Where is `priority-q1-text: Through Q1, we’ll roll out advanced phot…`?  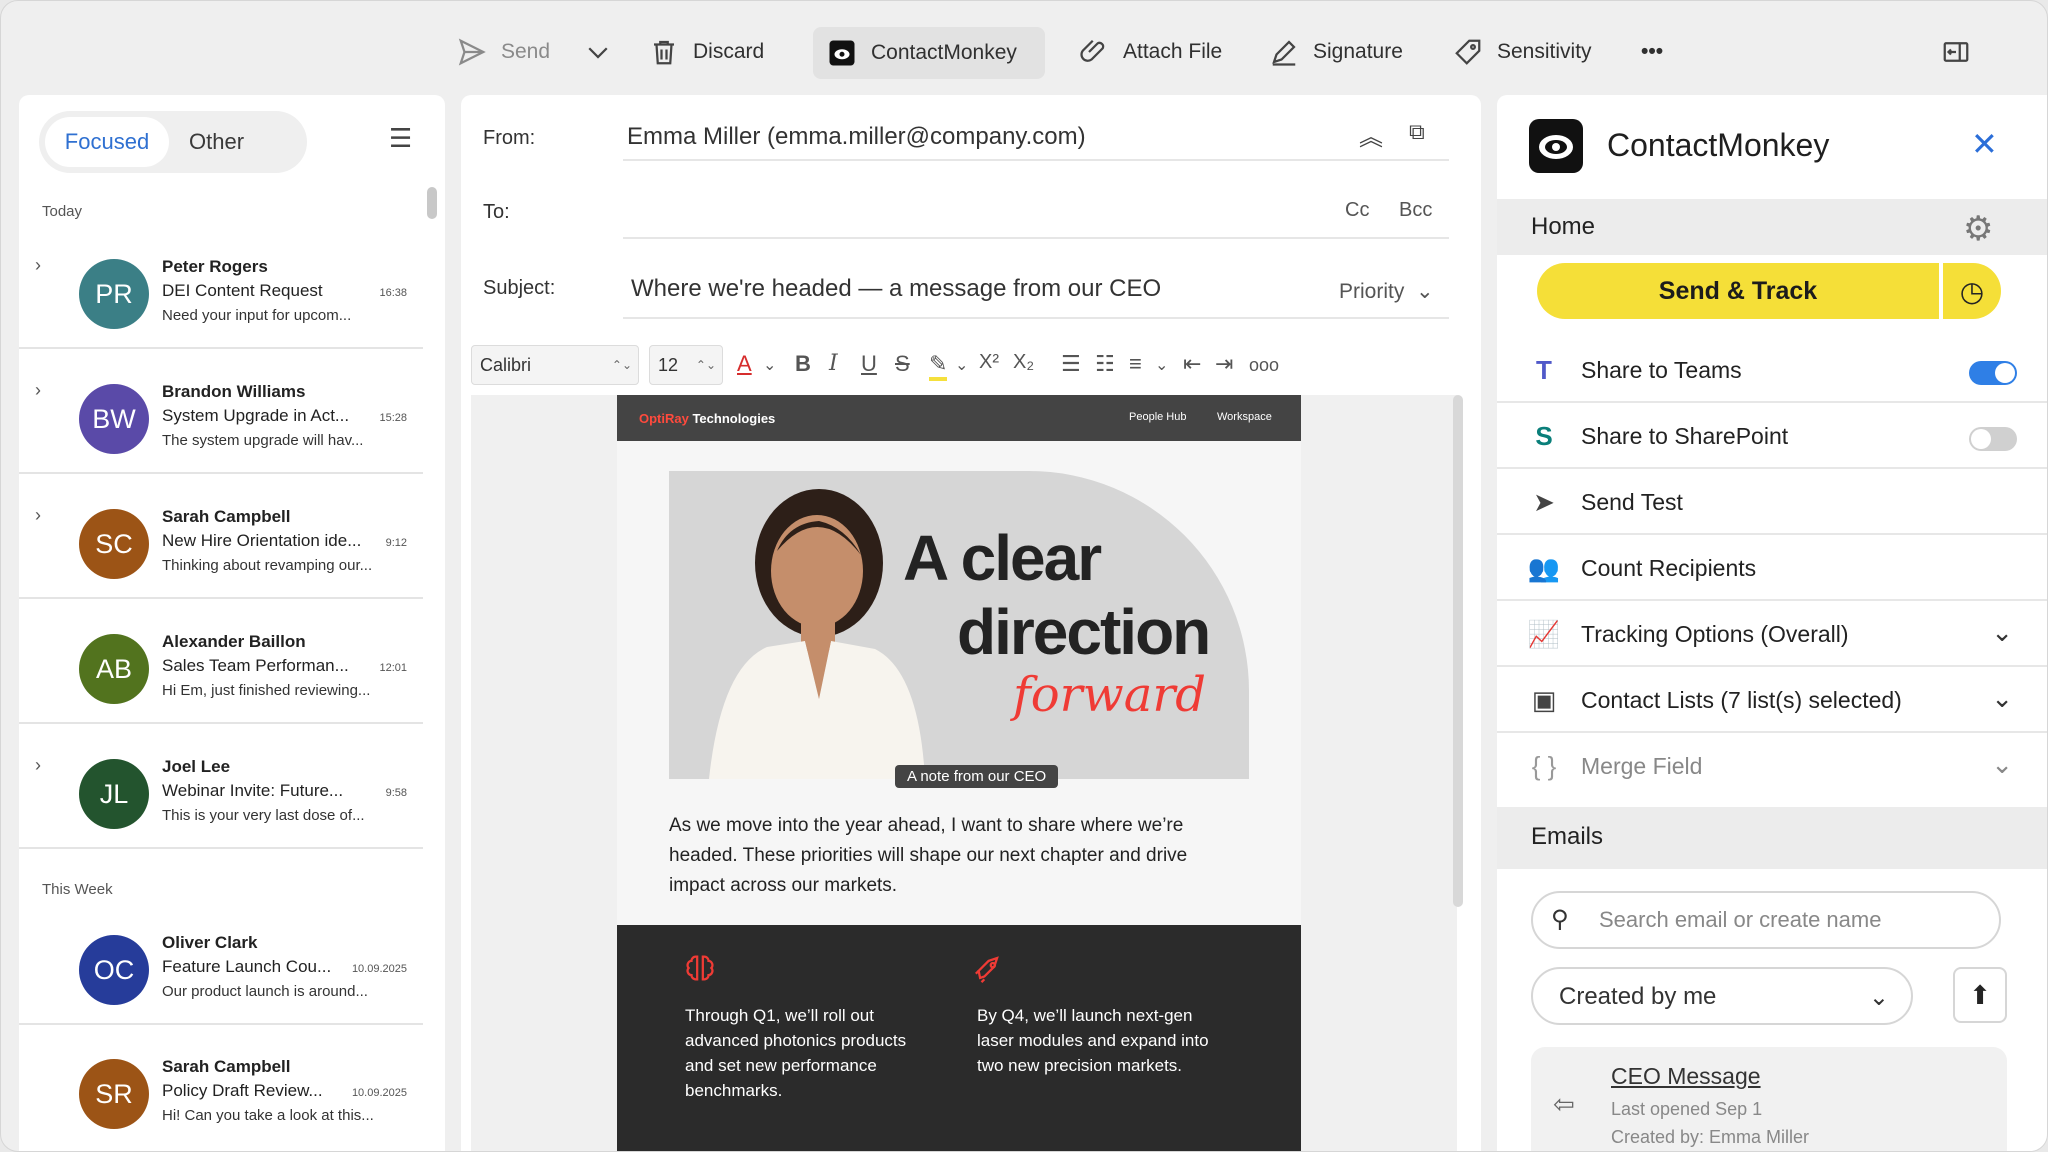 priority-q1-text: Through Q1, we’ll roll out advanced phot… is located at coordinates (796, 1053).